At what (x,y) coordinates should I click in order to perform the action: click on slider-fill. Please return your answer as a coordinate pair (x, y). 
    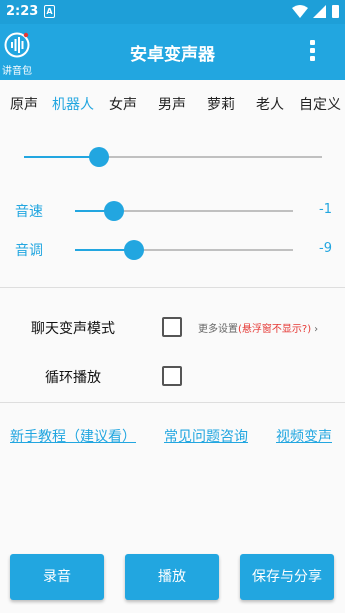
    Looking at the image, I should click on (61, 157).